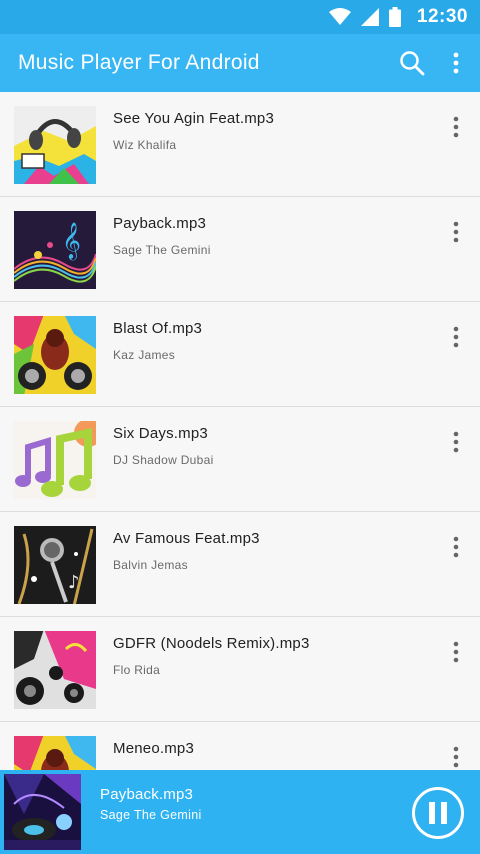  I want to click on now-playing-title: Payback.mp3, so click(147, 794).